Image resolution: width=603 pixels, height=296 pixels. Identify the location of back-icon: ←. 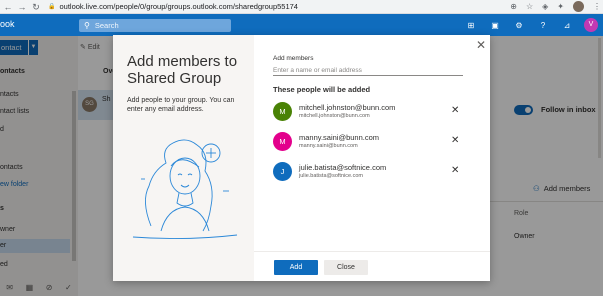
(8, 7).